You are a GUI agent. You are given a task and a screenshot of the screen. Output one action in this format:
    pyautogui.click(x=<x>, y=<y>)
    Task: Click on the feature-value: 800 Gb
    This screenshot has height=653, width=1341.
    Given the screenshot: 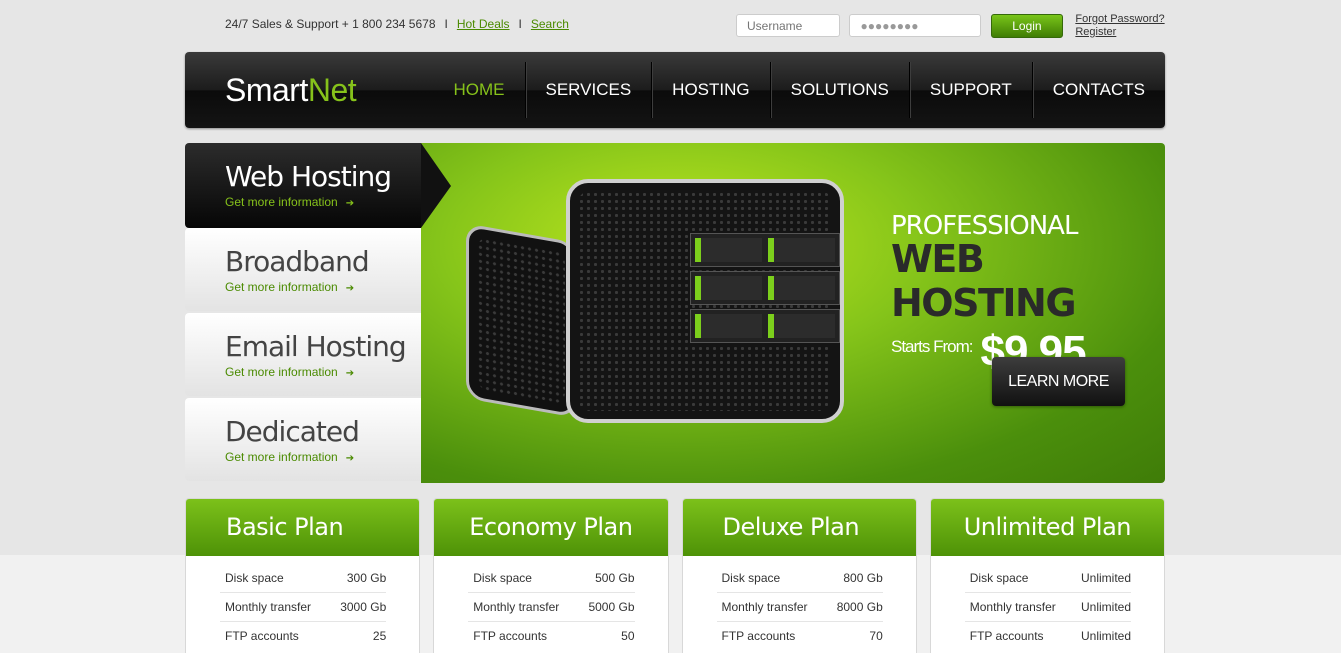 What is the action you would take?
    pyautogui.click(x=863, y=578)
    